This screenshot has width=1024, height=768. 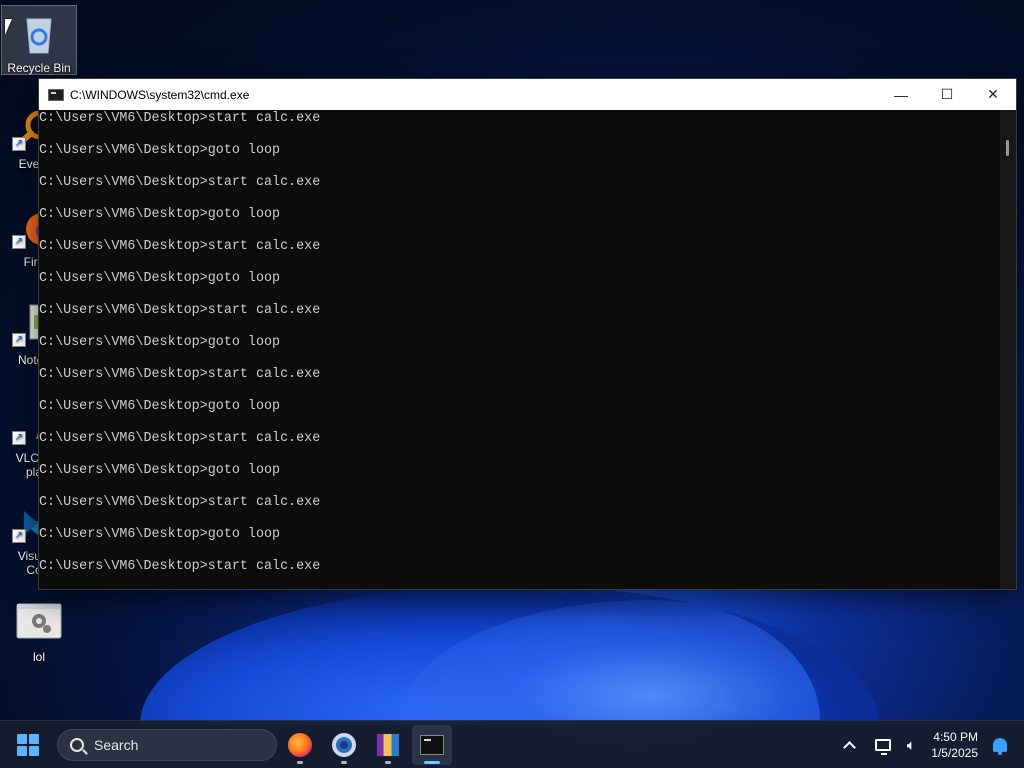 I want to click on notifications-button, so click(x=1000, y=745).